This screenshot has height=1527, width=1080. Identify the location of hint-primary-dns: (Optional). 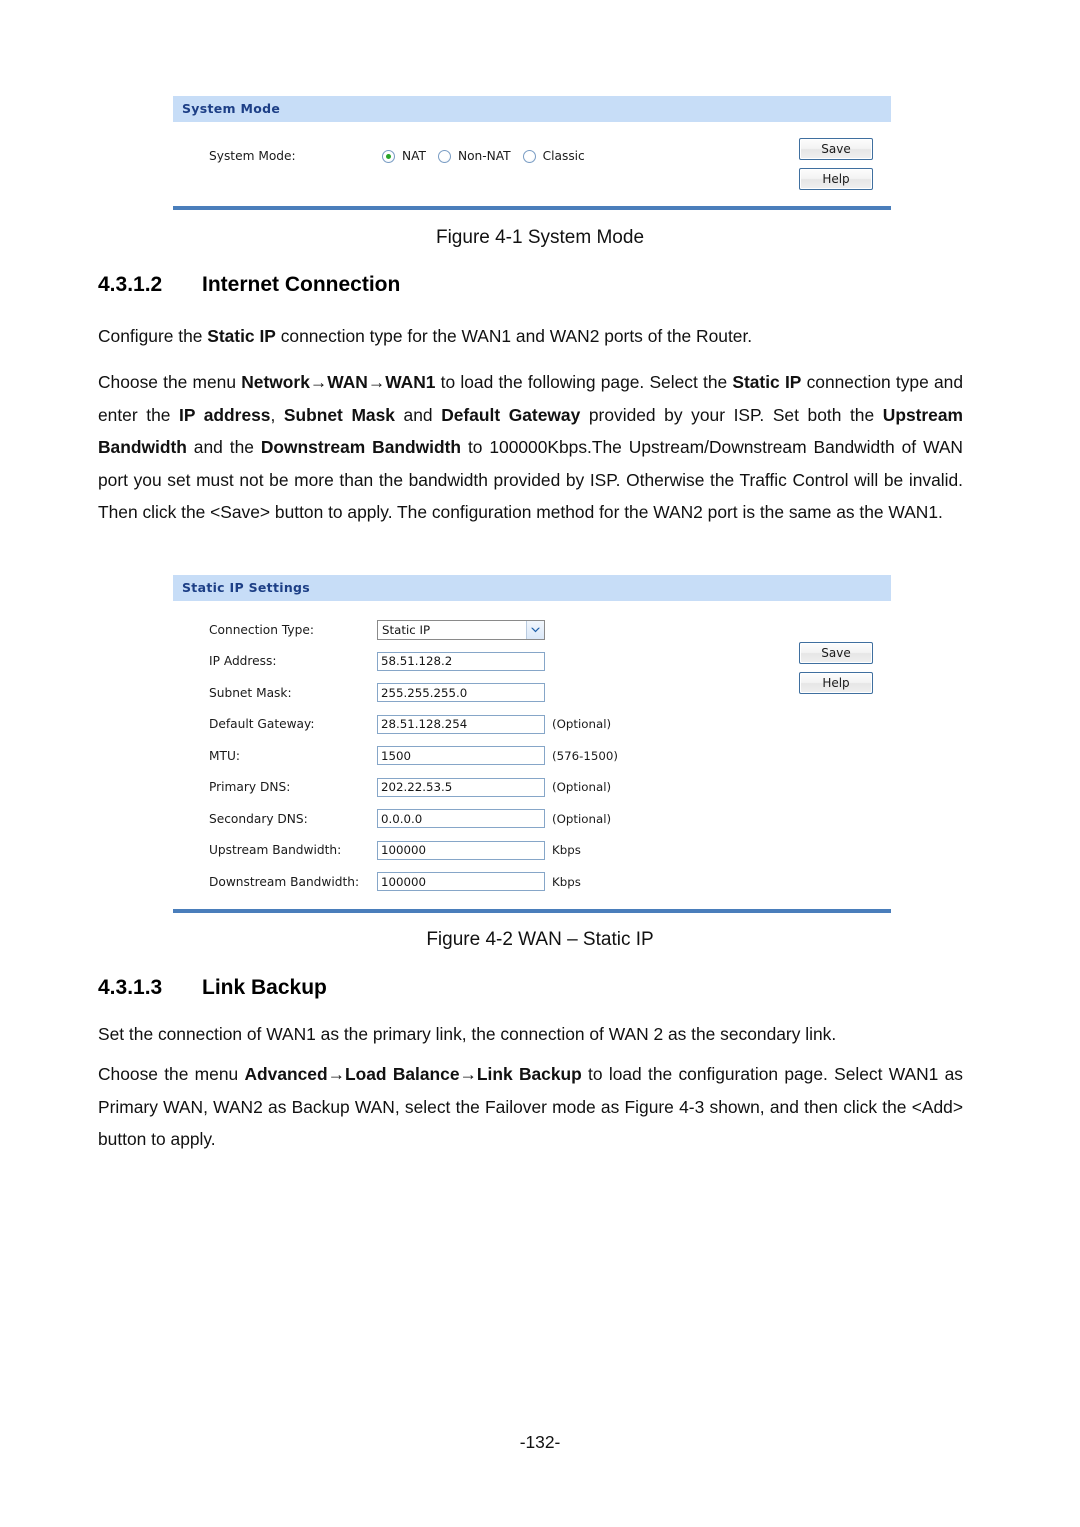
(582, 787).